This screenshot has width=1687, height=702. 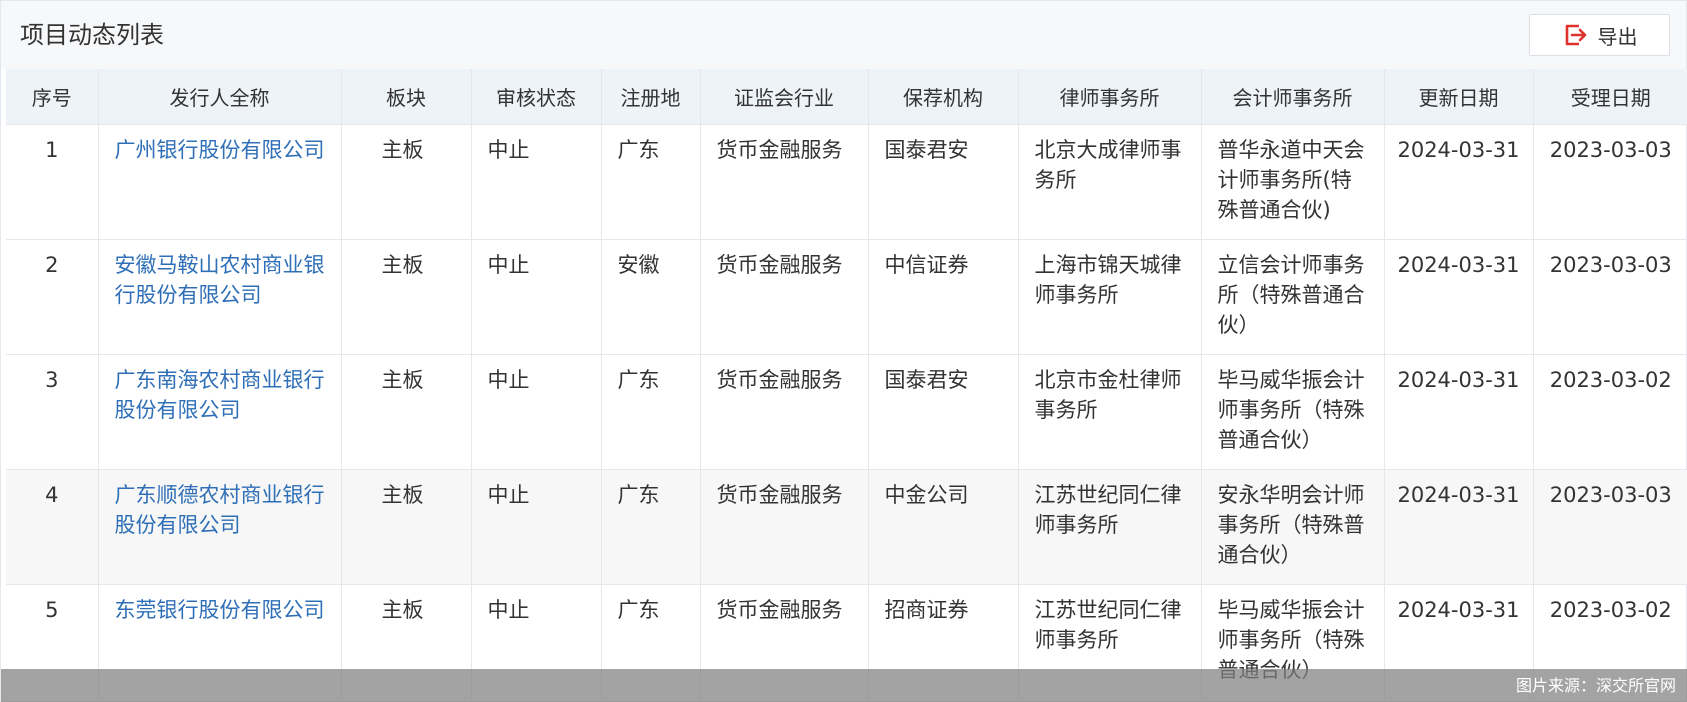 I want to click on cell-accounting-firm: 毕马威华振会计师事务所（特殊普通合伙）, so click(x=1293, y=411).